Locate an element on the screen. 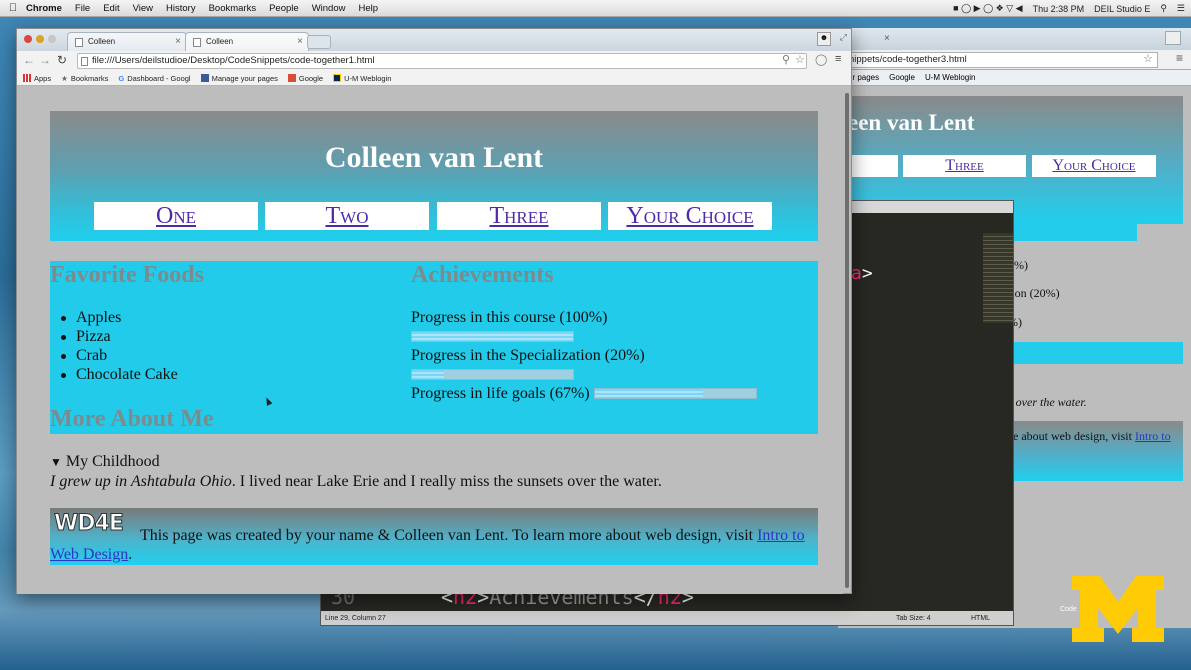 Image resolution: width=1191 pixels, height=670 pixels. forward-arrow-icon: → is located at coordinates (45, 60).